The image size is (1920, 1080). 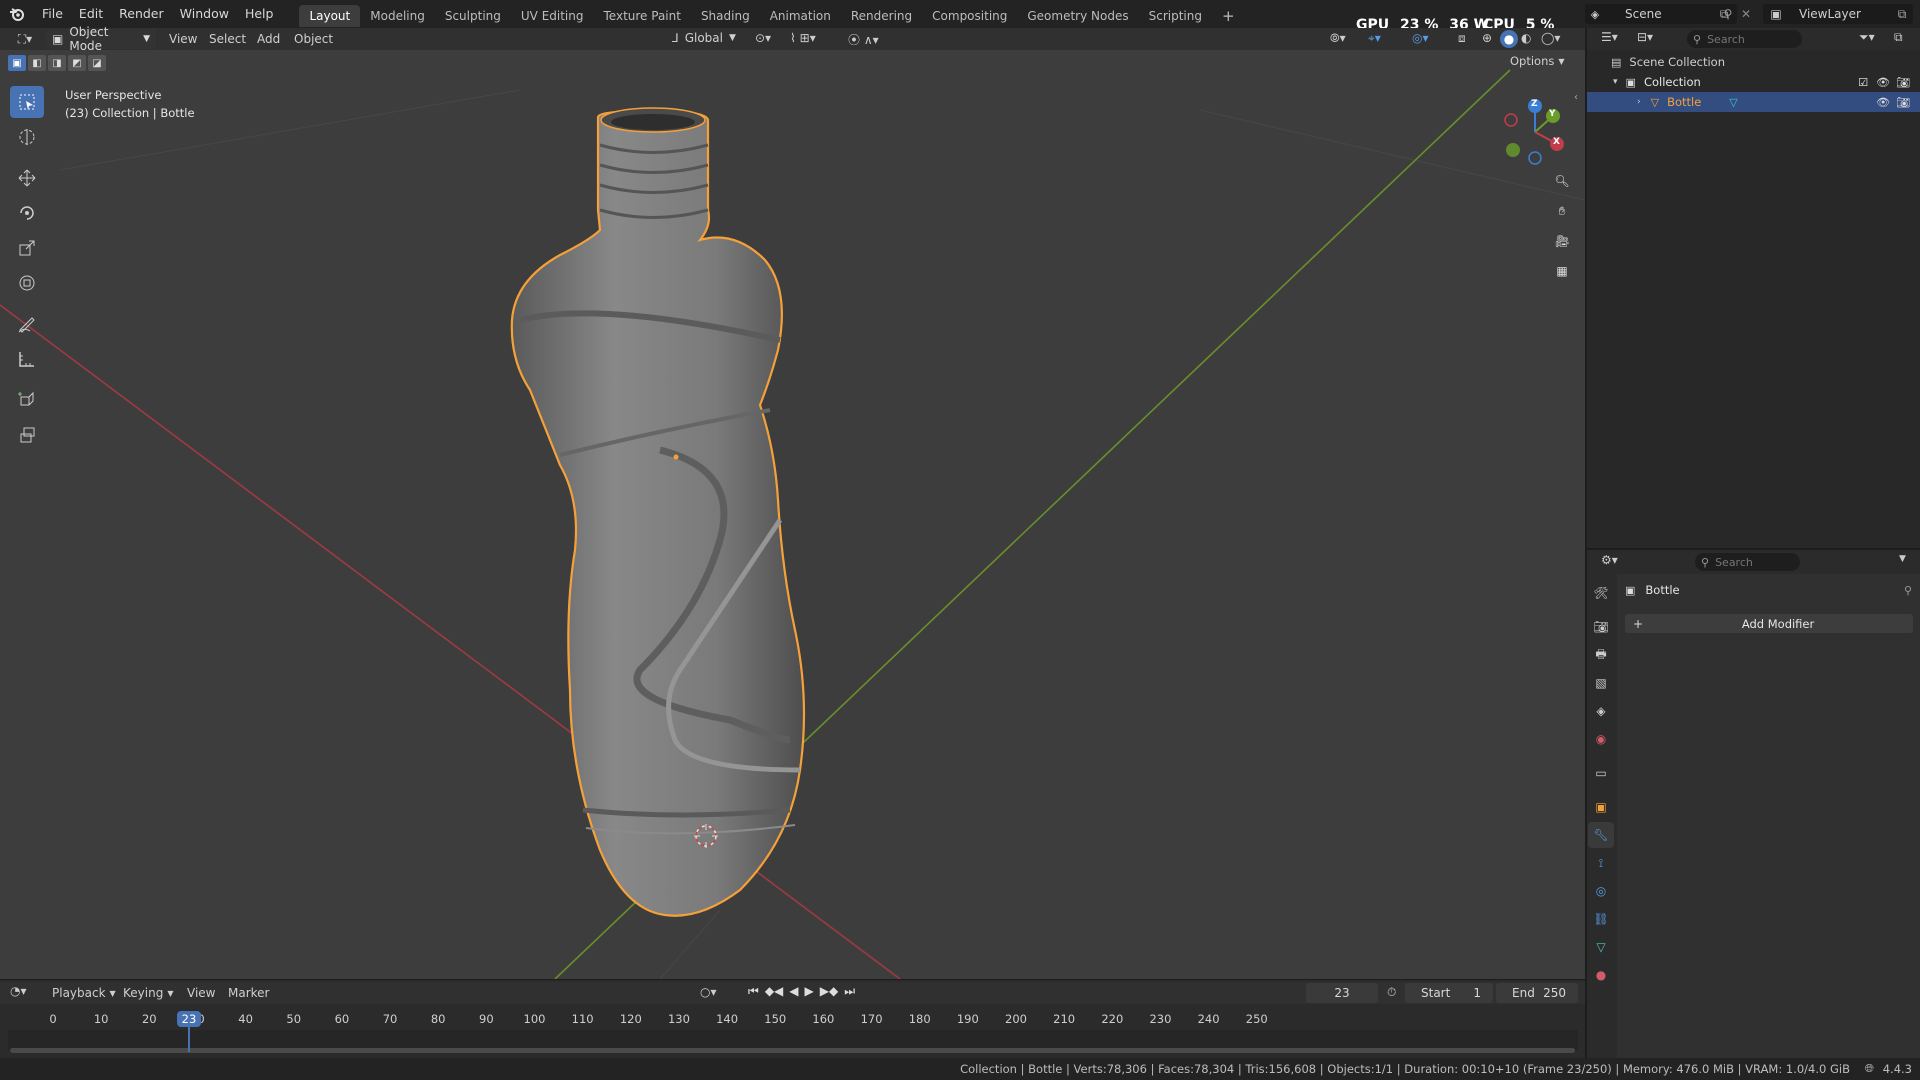 I want to click on chevron-down-icon: ▾, so click(x=1615, y=82).